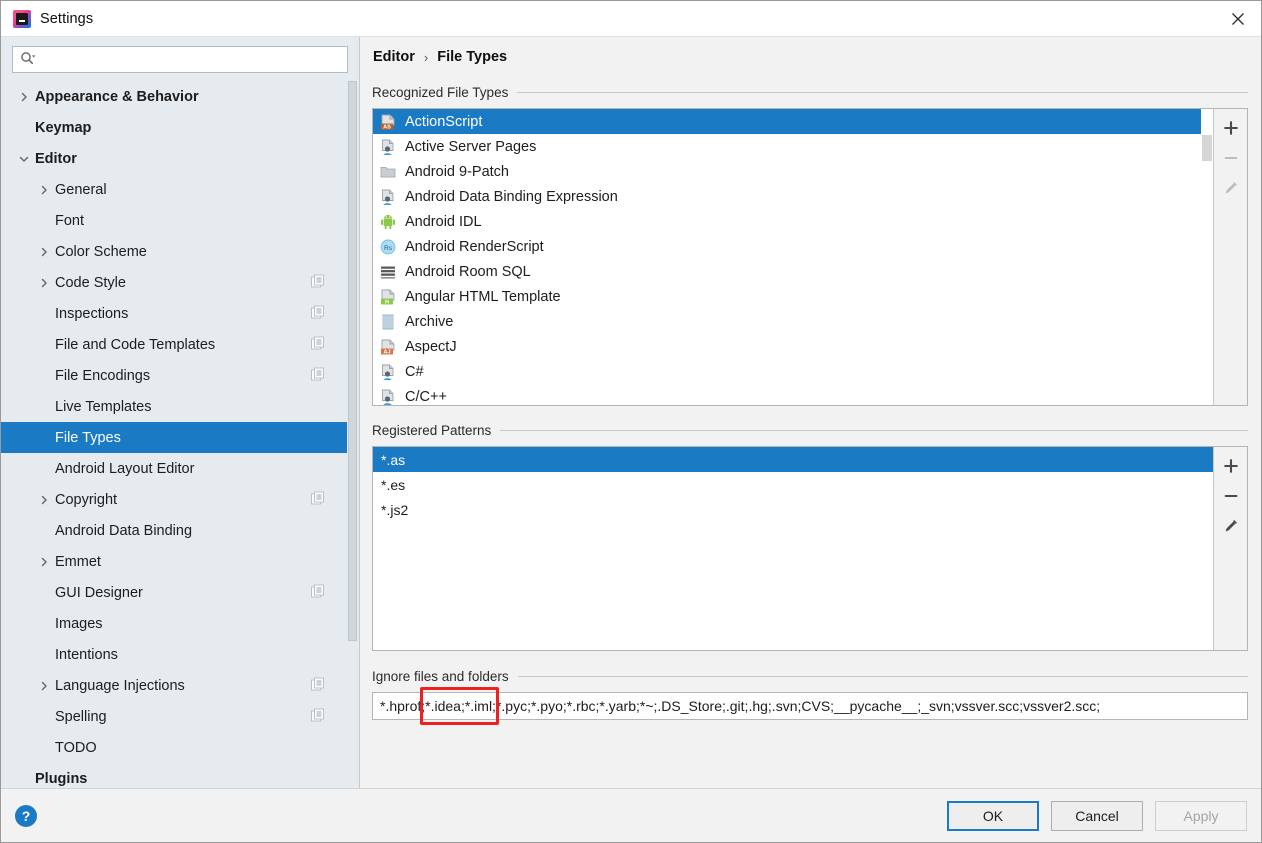 This screenshot has width=1262, height=843. I want to click on search-box, so click(180, 59).